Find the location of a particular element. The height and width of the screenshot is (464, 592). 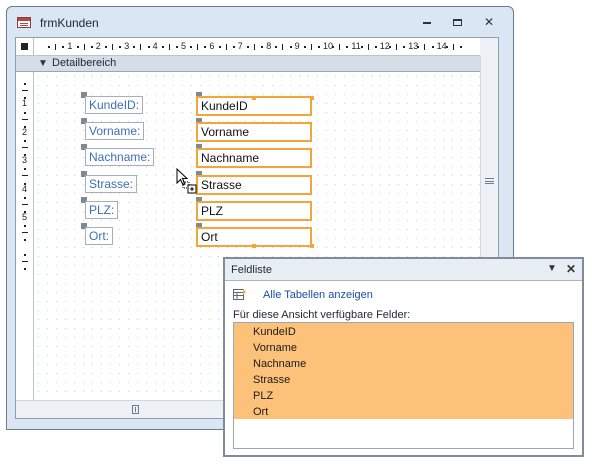

window-titlebar: frmKunden ✕ is located at coordinates (260, 22).